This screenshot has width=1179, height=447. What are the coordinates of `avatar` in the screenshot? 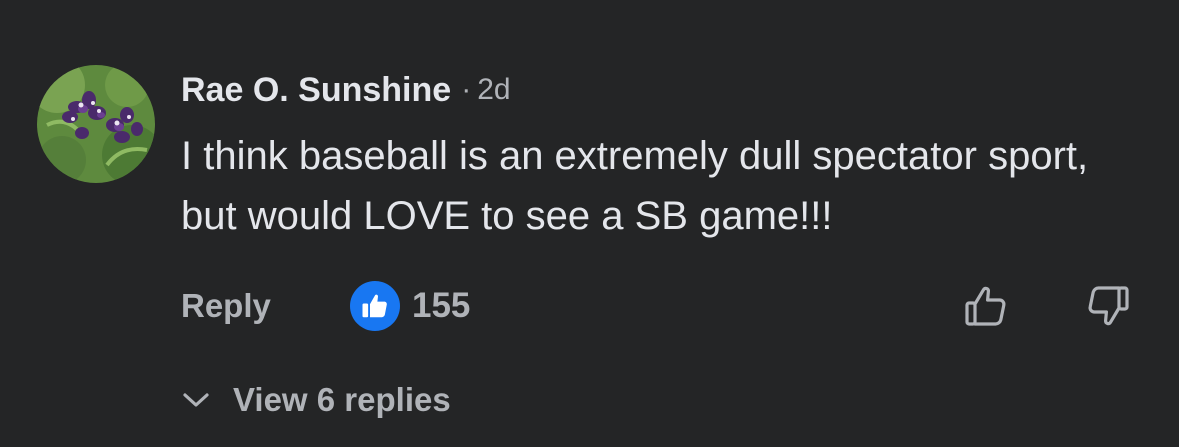 It's located at (96, 124).